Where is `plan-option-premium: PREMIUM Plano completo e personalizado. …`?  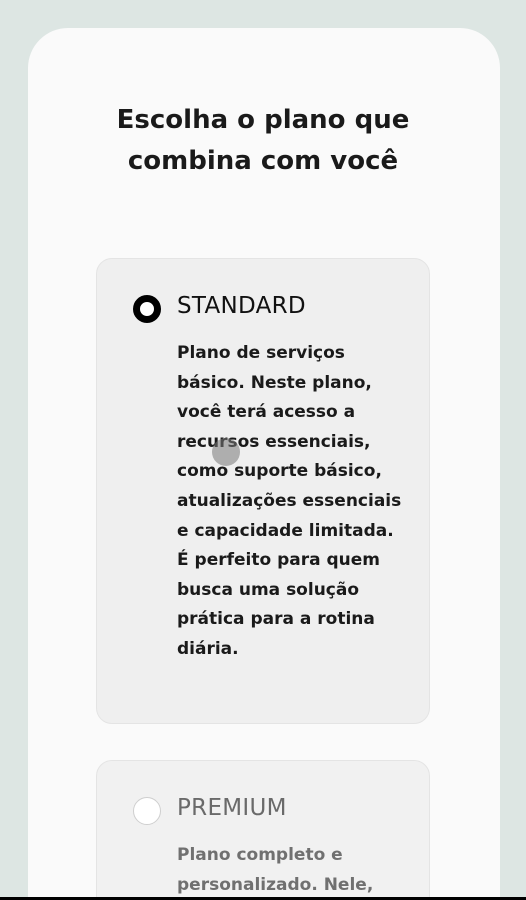 plan-option-premium: PREMIUM Plano completo e personalizado. … is located at coordinates (263, 830).